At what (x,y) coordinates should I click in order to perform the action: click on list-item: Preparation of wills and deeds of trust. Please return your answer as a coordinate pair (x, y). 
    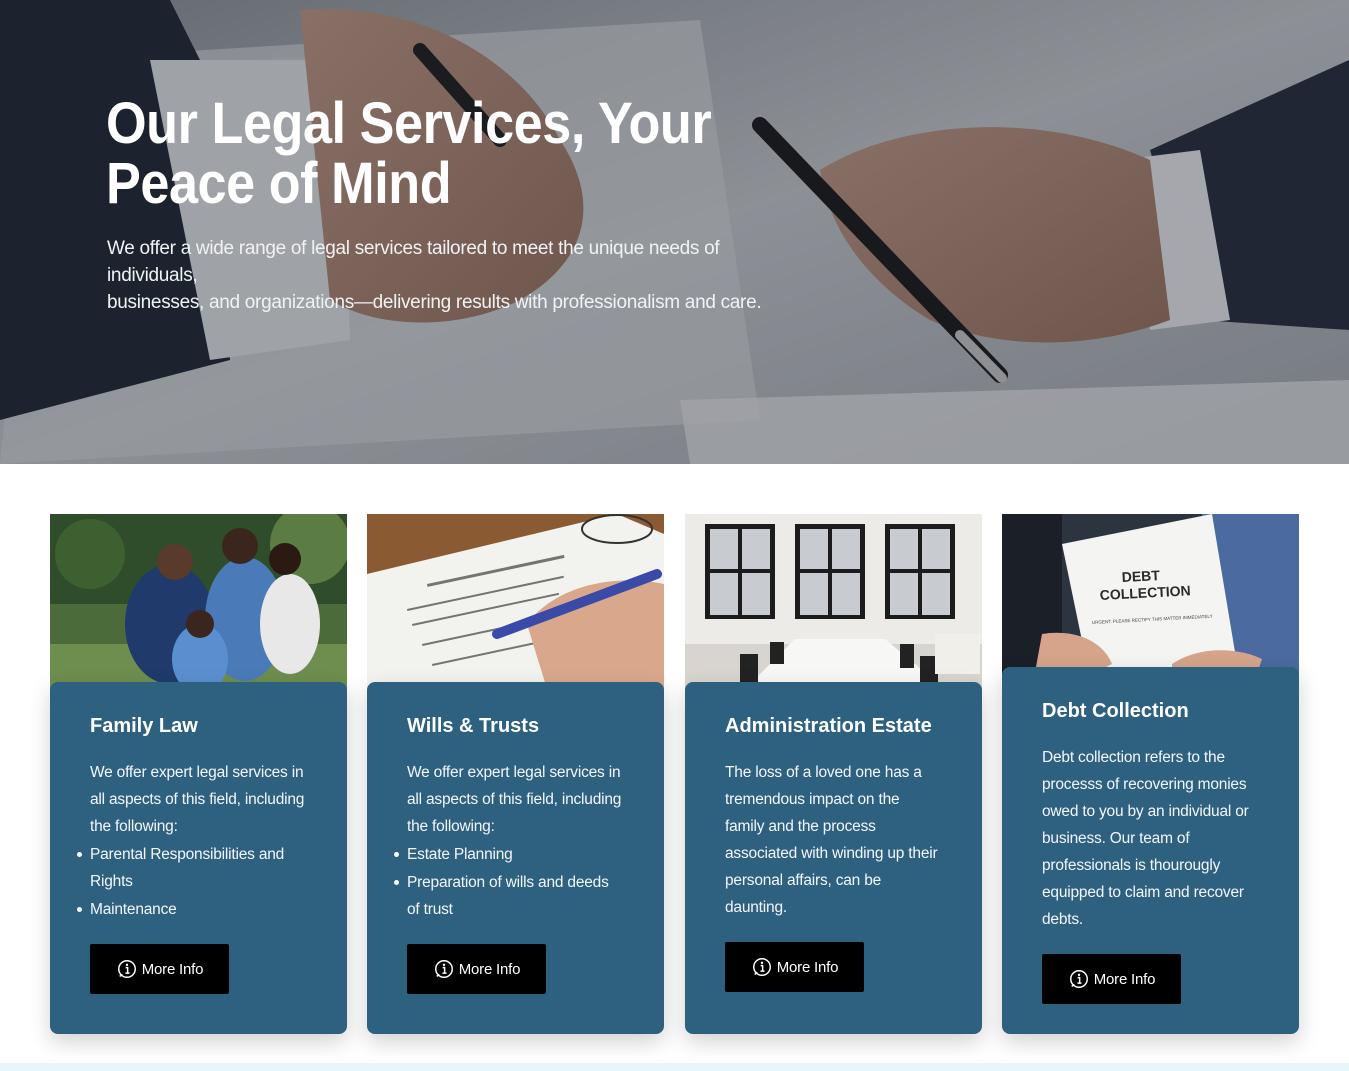
    Looking at the image, I should click on (509, 896).